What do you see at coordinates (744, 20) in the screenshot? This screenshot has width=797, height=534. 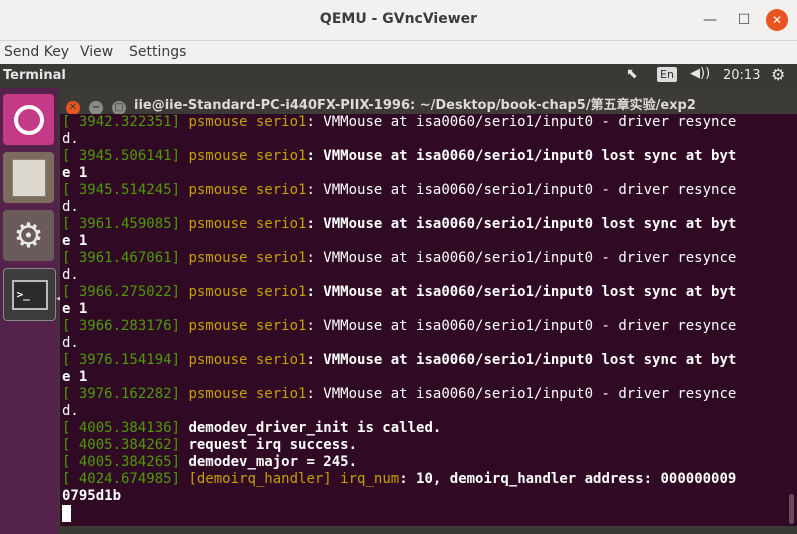 I see `maximize-button: ☐` at bounding box center [744, 20].